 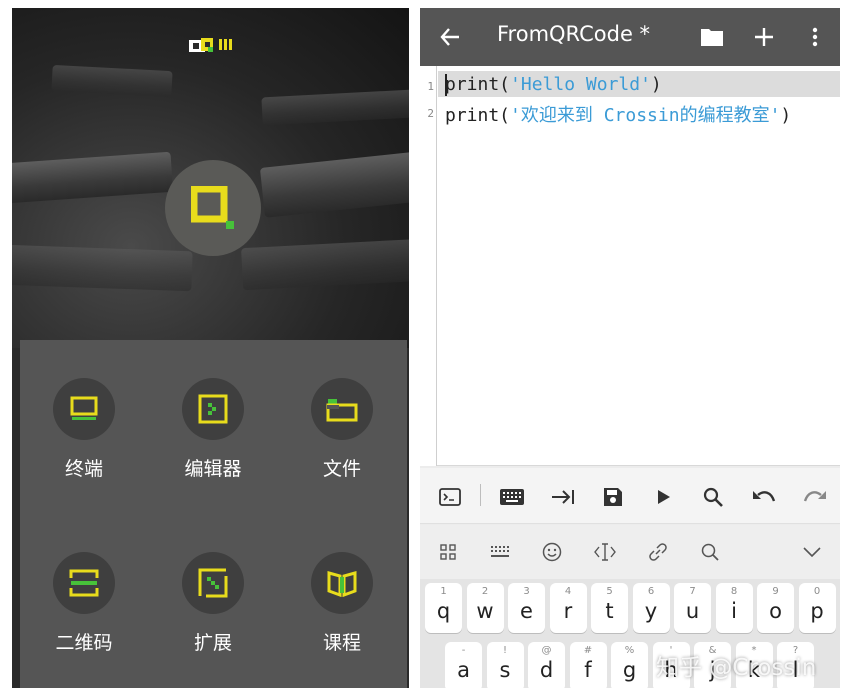 I want to click on qpython-square-icon, so click(x=212, y=207).